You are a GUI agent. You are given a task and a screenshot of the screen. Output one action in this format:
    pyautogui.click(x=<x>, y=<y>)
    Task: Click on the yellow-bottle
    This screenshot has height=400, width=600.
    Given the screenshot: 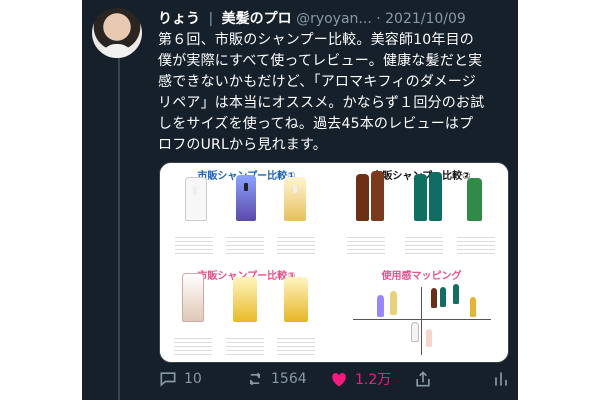 What is the action you would take?
    pyautogui.click(x=295, y=199)
    